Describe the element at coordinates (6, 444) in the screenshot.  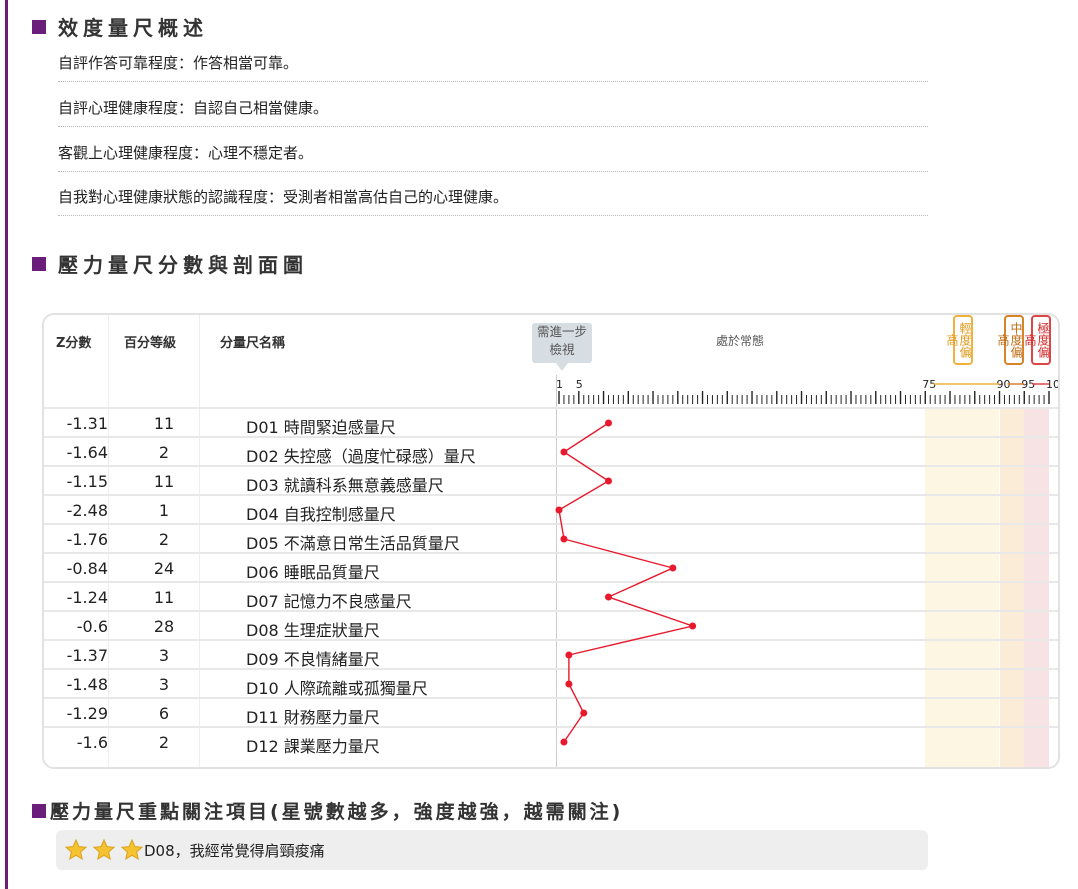
I see `left-accent-bar` at that location.